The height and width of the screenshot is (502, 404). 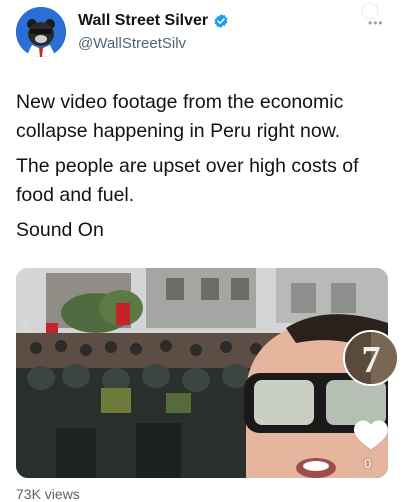 I want to click on creator-avatar-glyph: 7, so click(x=371, y=360).